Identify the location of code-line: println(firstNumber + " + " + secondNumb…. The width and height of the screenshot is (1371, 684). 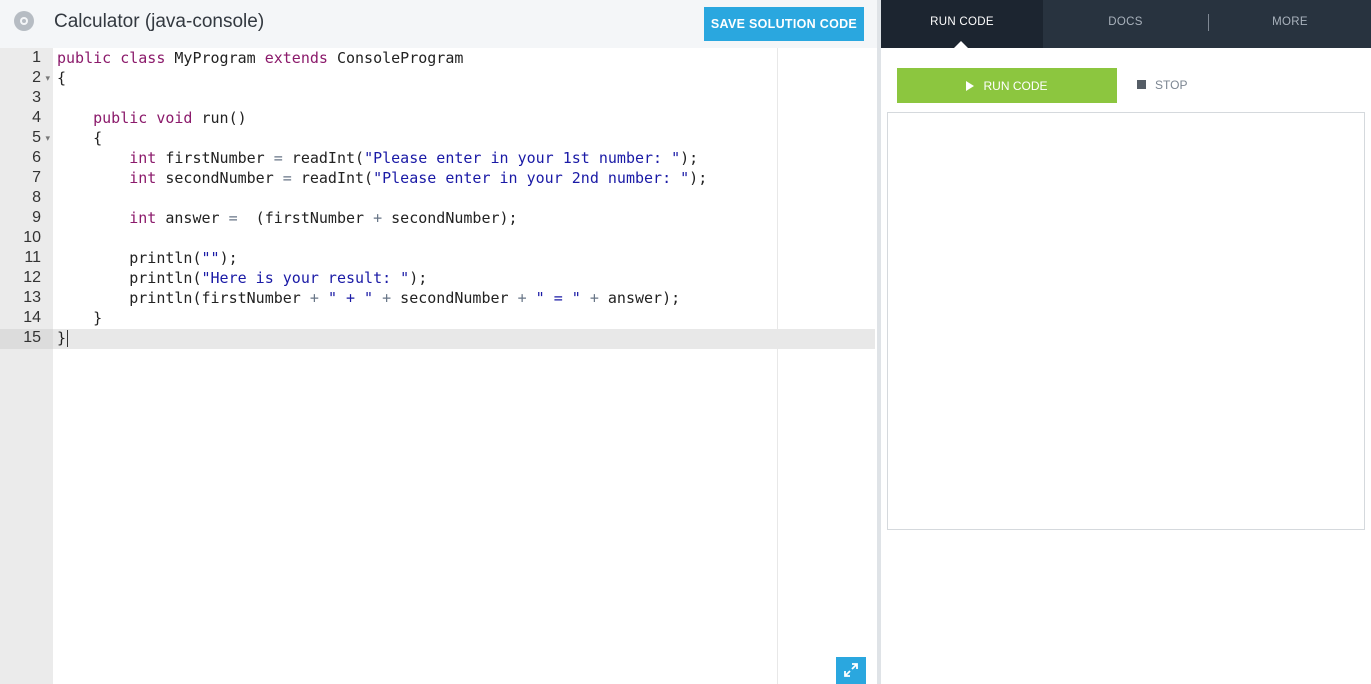
(382, 298).